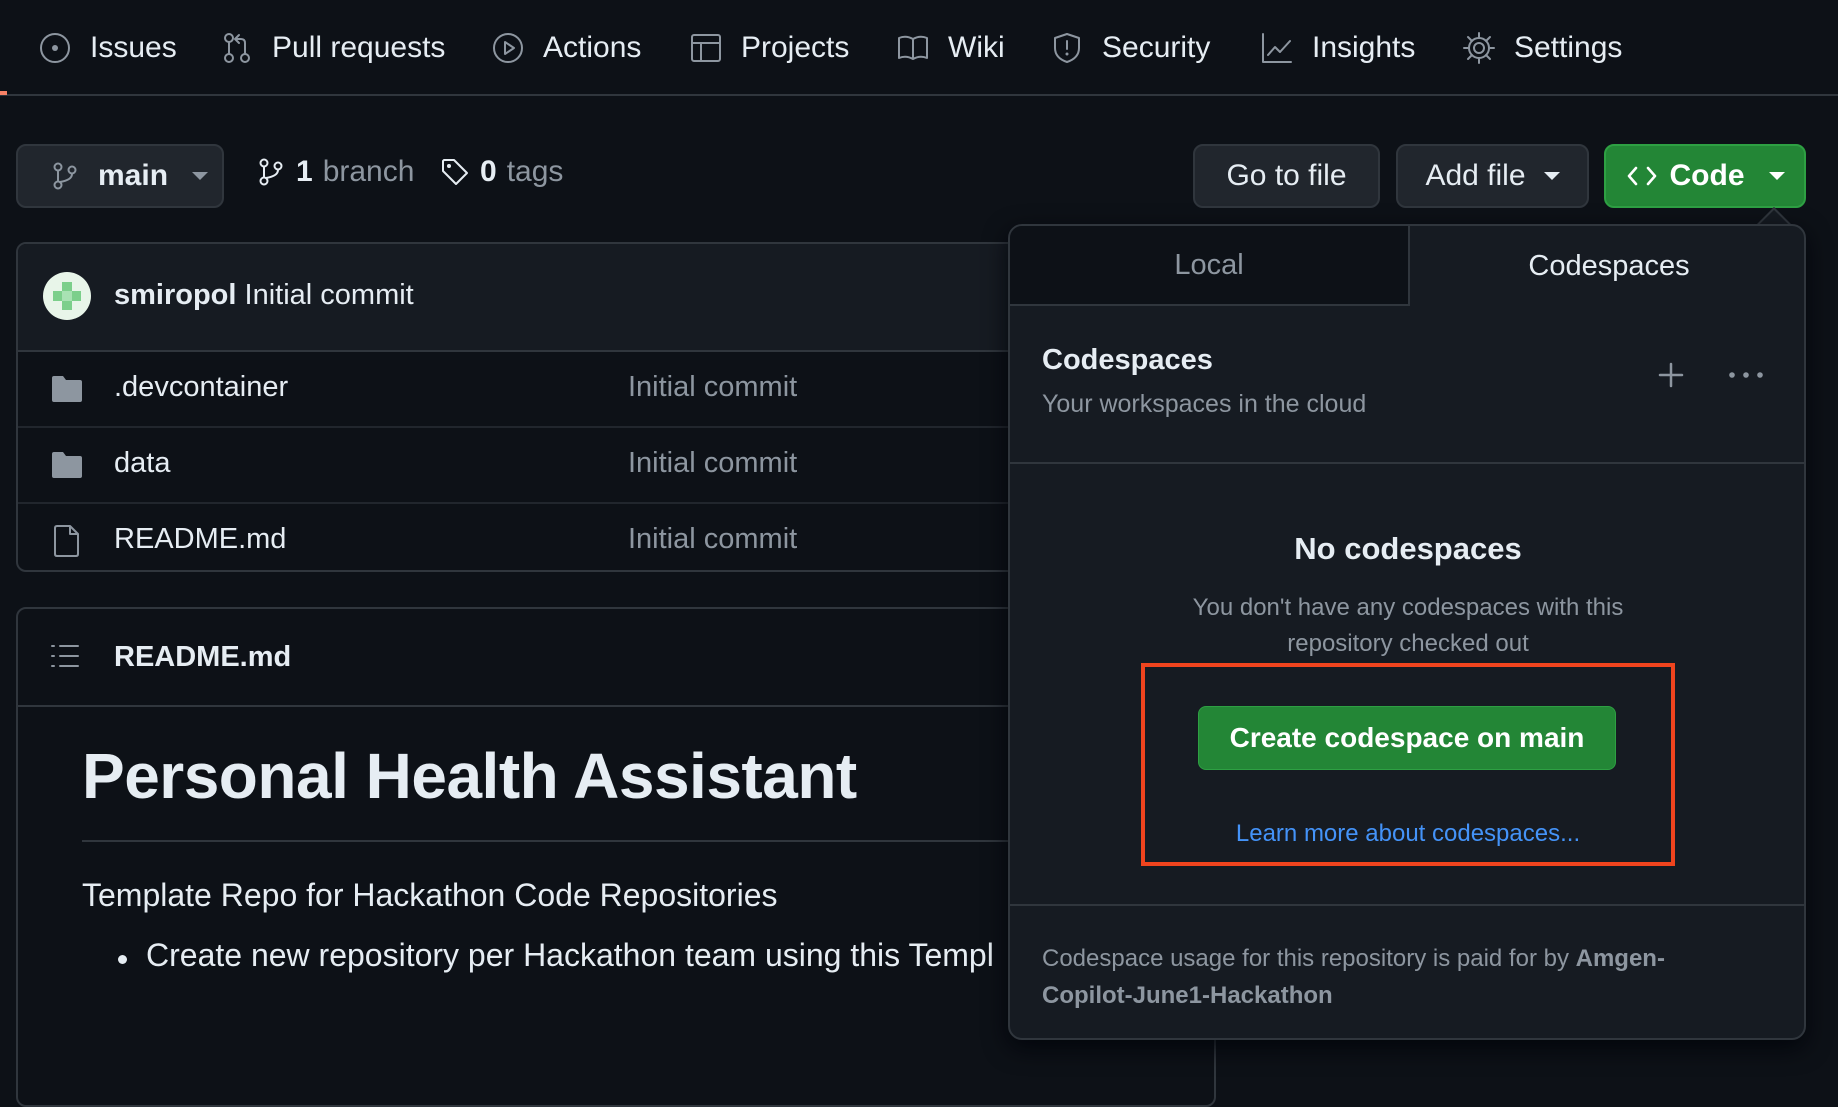  Describe the element at coordinates (1407, 905) in the screenshot. I see `footer-divider` at that location.